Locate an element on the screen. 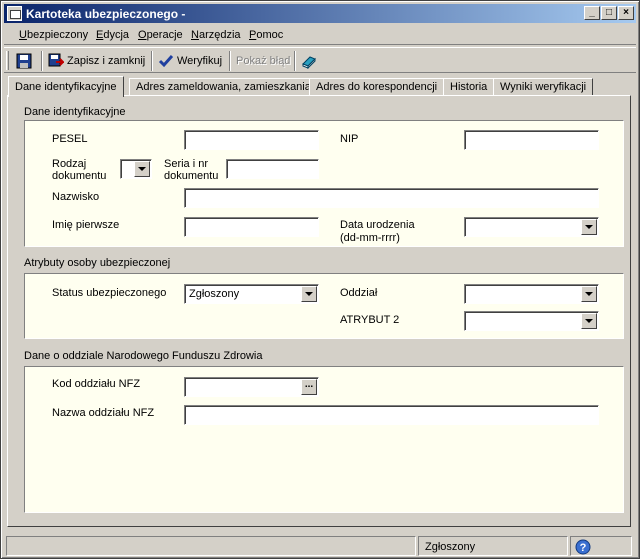 The image size is (640, 559). minimize-button: _ is located at coordinates (592, 13).